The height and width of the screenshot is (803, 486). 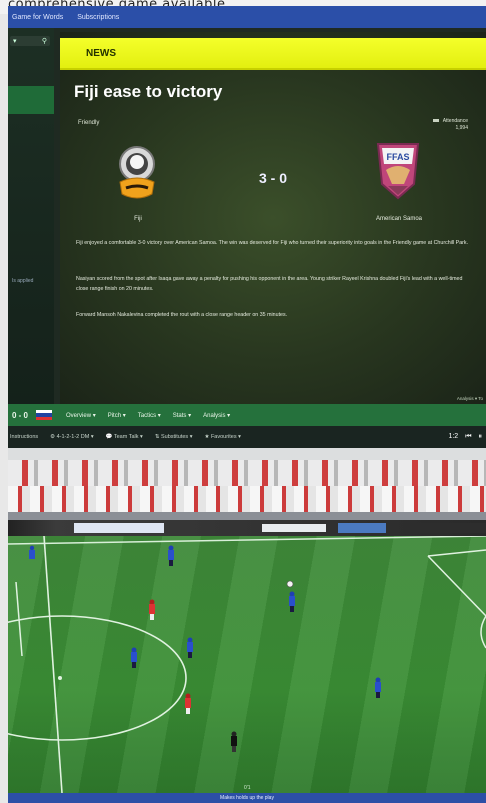 What do you see at coordinates (247, 473) in the screenshot?
I see `upper-stand` at bounding box center [247, 473].